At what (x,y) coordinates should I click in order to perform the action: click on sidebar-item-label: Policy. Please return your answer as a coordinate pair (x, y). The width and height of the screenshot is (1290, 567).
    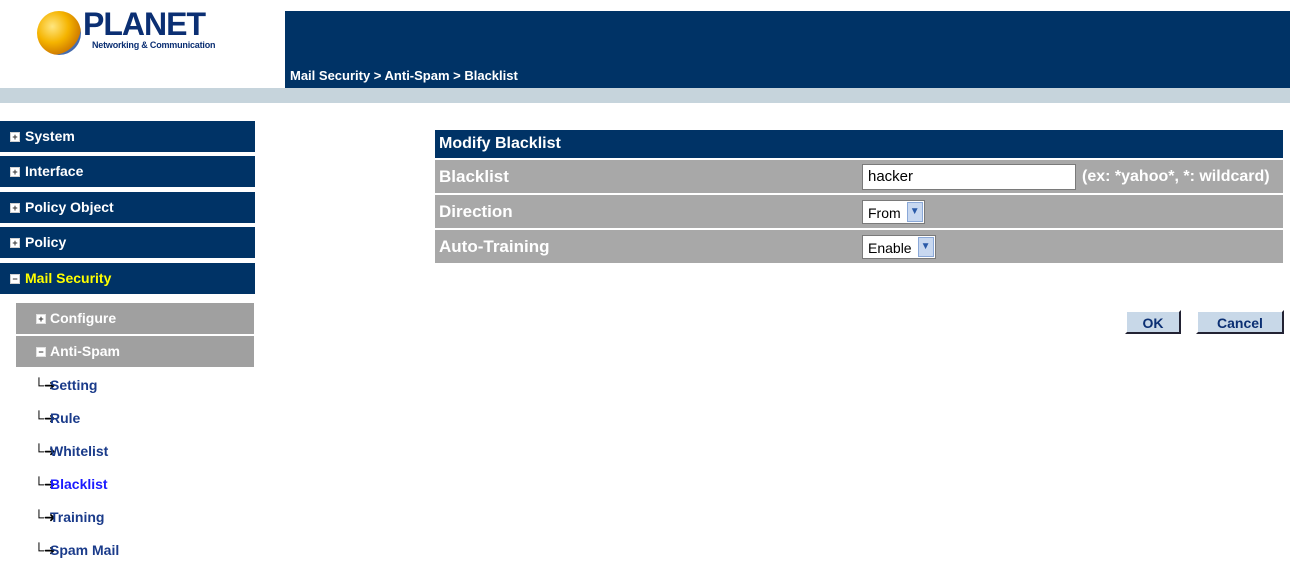
    Looking at the image, I should click on (46, 242).